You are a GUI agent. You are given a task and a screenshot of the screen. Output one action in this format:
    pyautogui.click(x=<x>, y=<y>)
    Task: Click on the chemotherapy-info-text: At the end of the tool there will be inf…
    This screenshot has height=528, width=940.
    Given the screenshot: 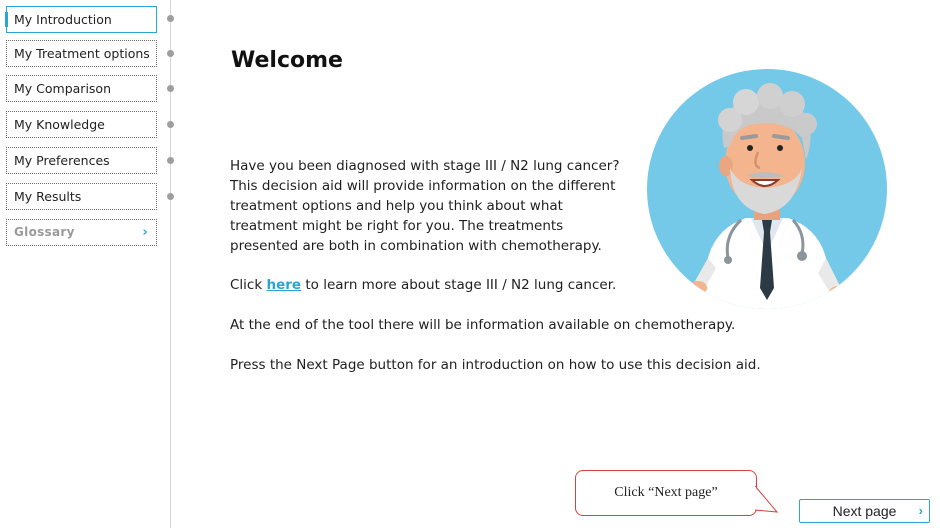 What is the action you would take?
    pyautogui.click(x=483, y=325)
    